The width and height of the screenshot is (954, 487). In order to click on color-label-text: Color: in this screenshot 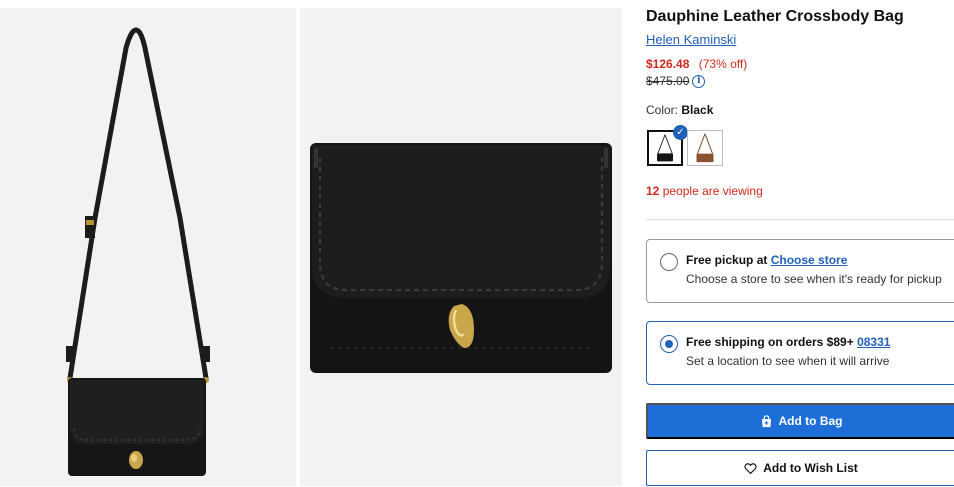, I will do `click(662, 110)`.